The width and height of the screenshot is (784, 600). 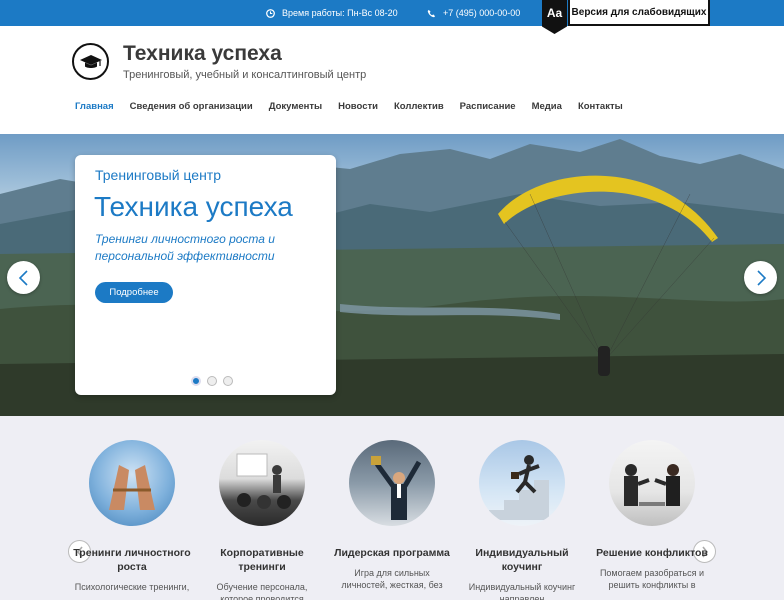 What do you see at coordinates (202, 54) in the screenshot?
I see `site-title: Техника успеха` at bounding box center [202, 54].